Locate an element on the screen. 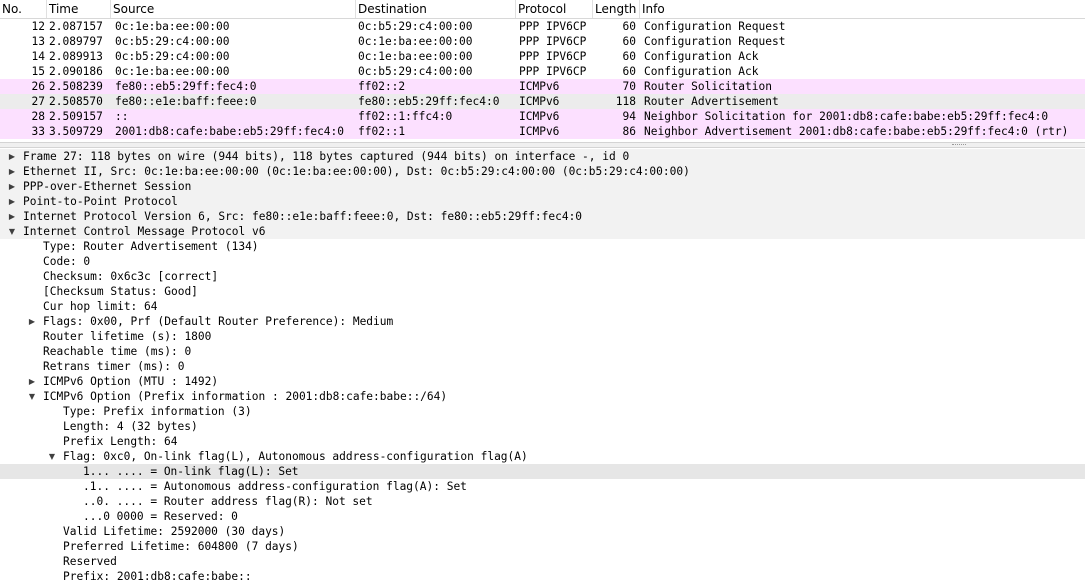  tree-item: Type: Prefix information (3) is located at coordinates (542, 411).